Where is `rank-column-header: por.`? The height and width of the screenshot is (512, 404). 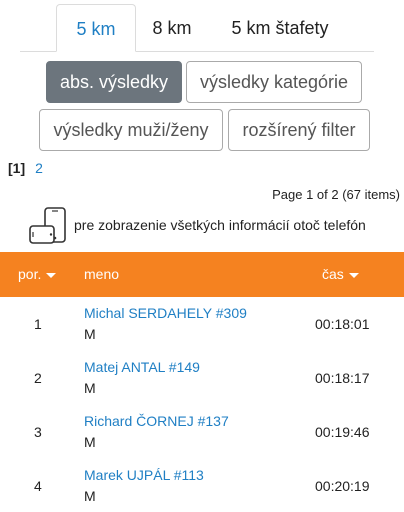 rank-column-header: por. is located at coordinates (37, 274).